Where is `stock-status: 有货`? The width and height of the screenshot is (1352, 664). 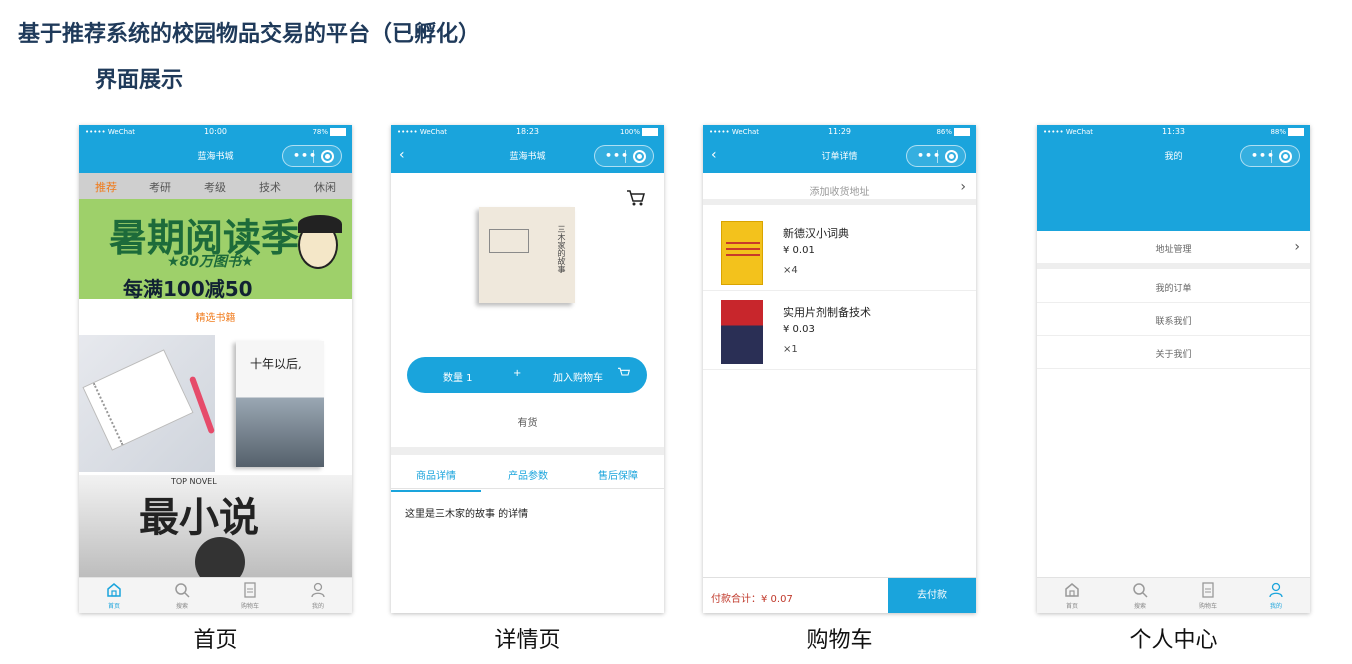
stock-status: 有货 is located at coordinates (527, 423).